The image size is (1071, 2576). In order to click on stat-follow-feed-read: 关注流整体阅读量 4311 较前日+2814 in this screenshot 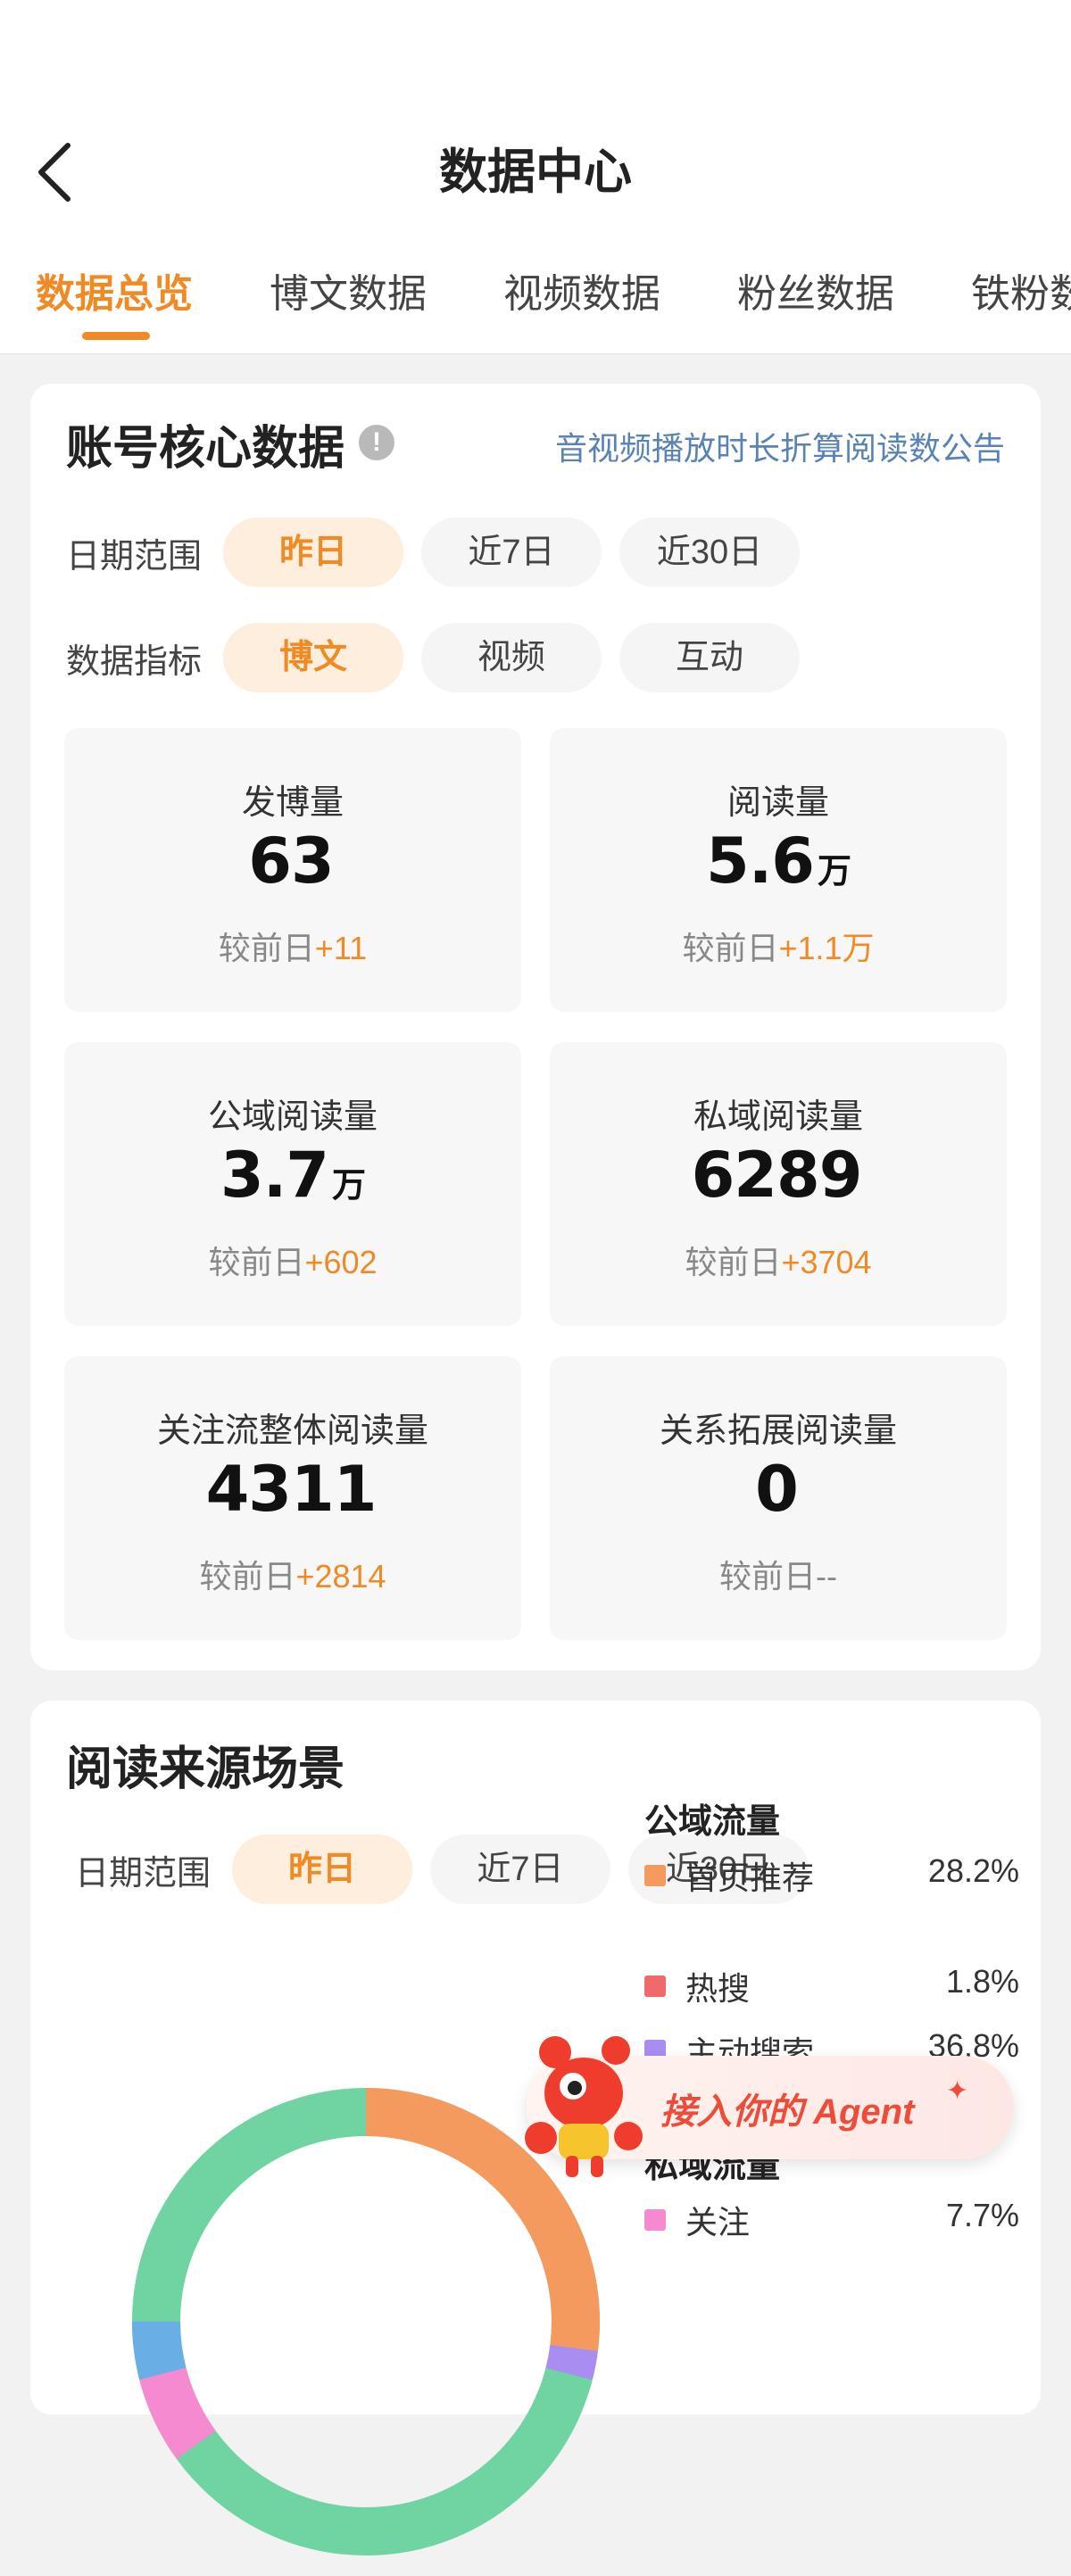, I will do `click(292, 1498)`.